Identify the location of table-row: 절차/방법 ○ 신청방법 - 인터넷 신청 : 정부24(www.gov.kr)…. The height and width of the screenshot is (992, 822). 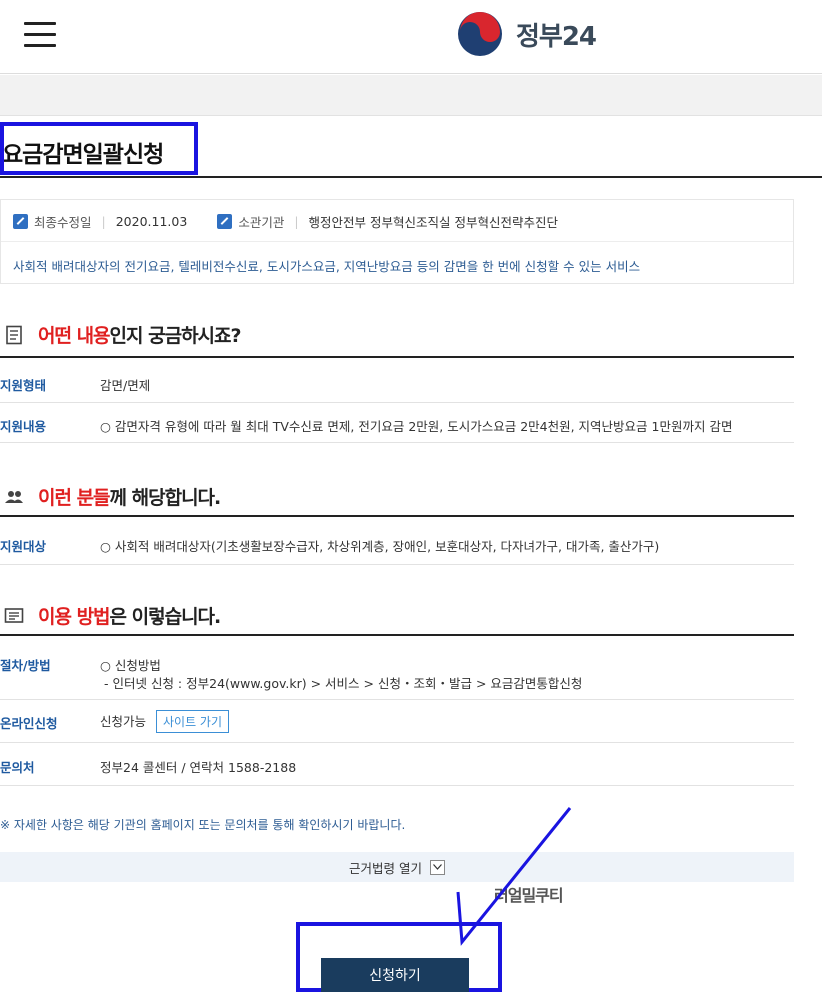
(397, 668).